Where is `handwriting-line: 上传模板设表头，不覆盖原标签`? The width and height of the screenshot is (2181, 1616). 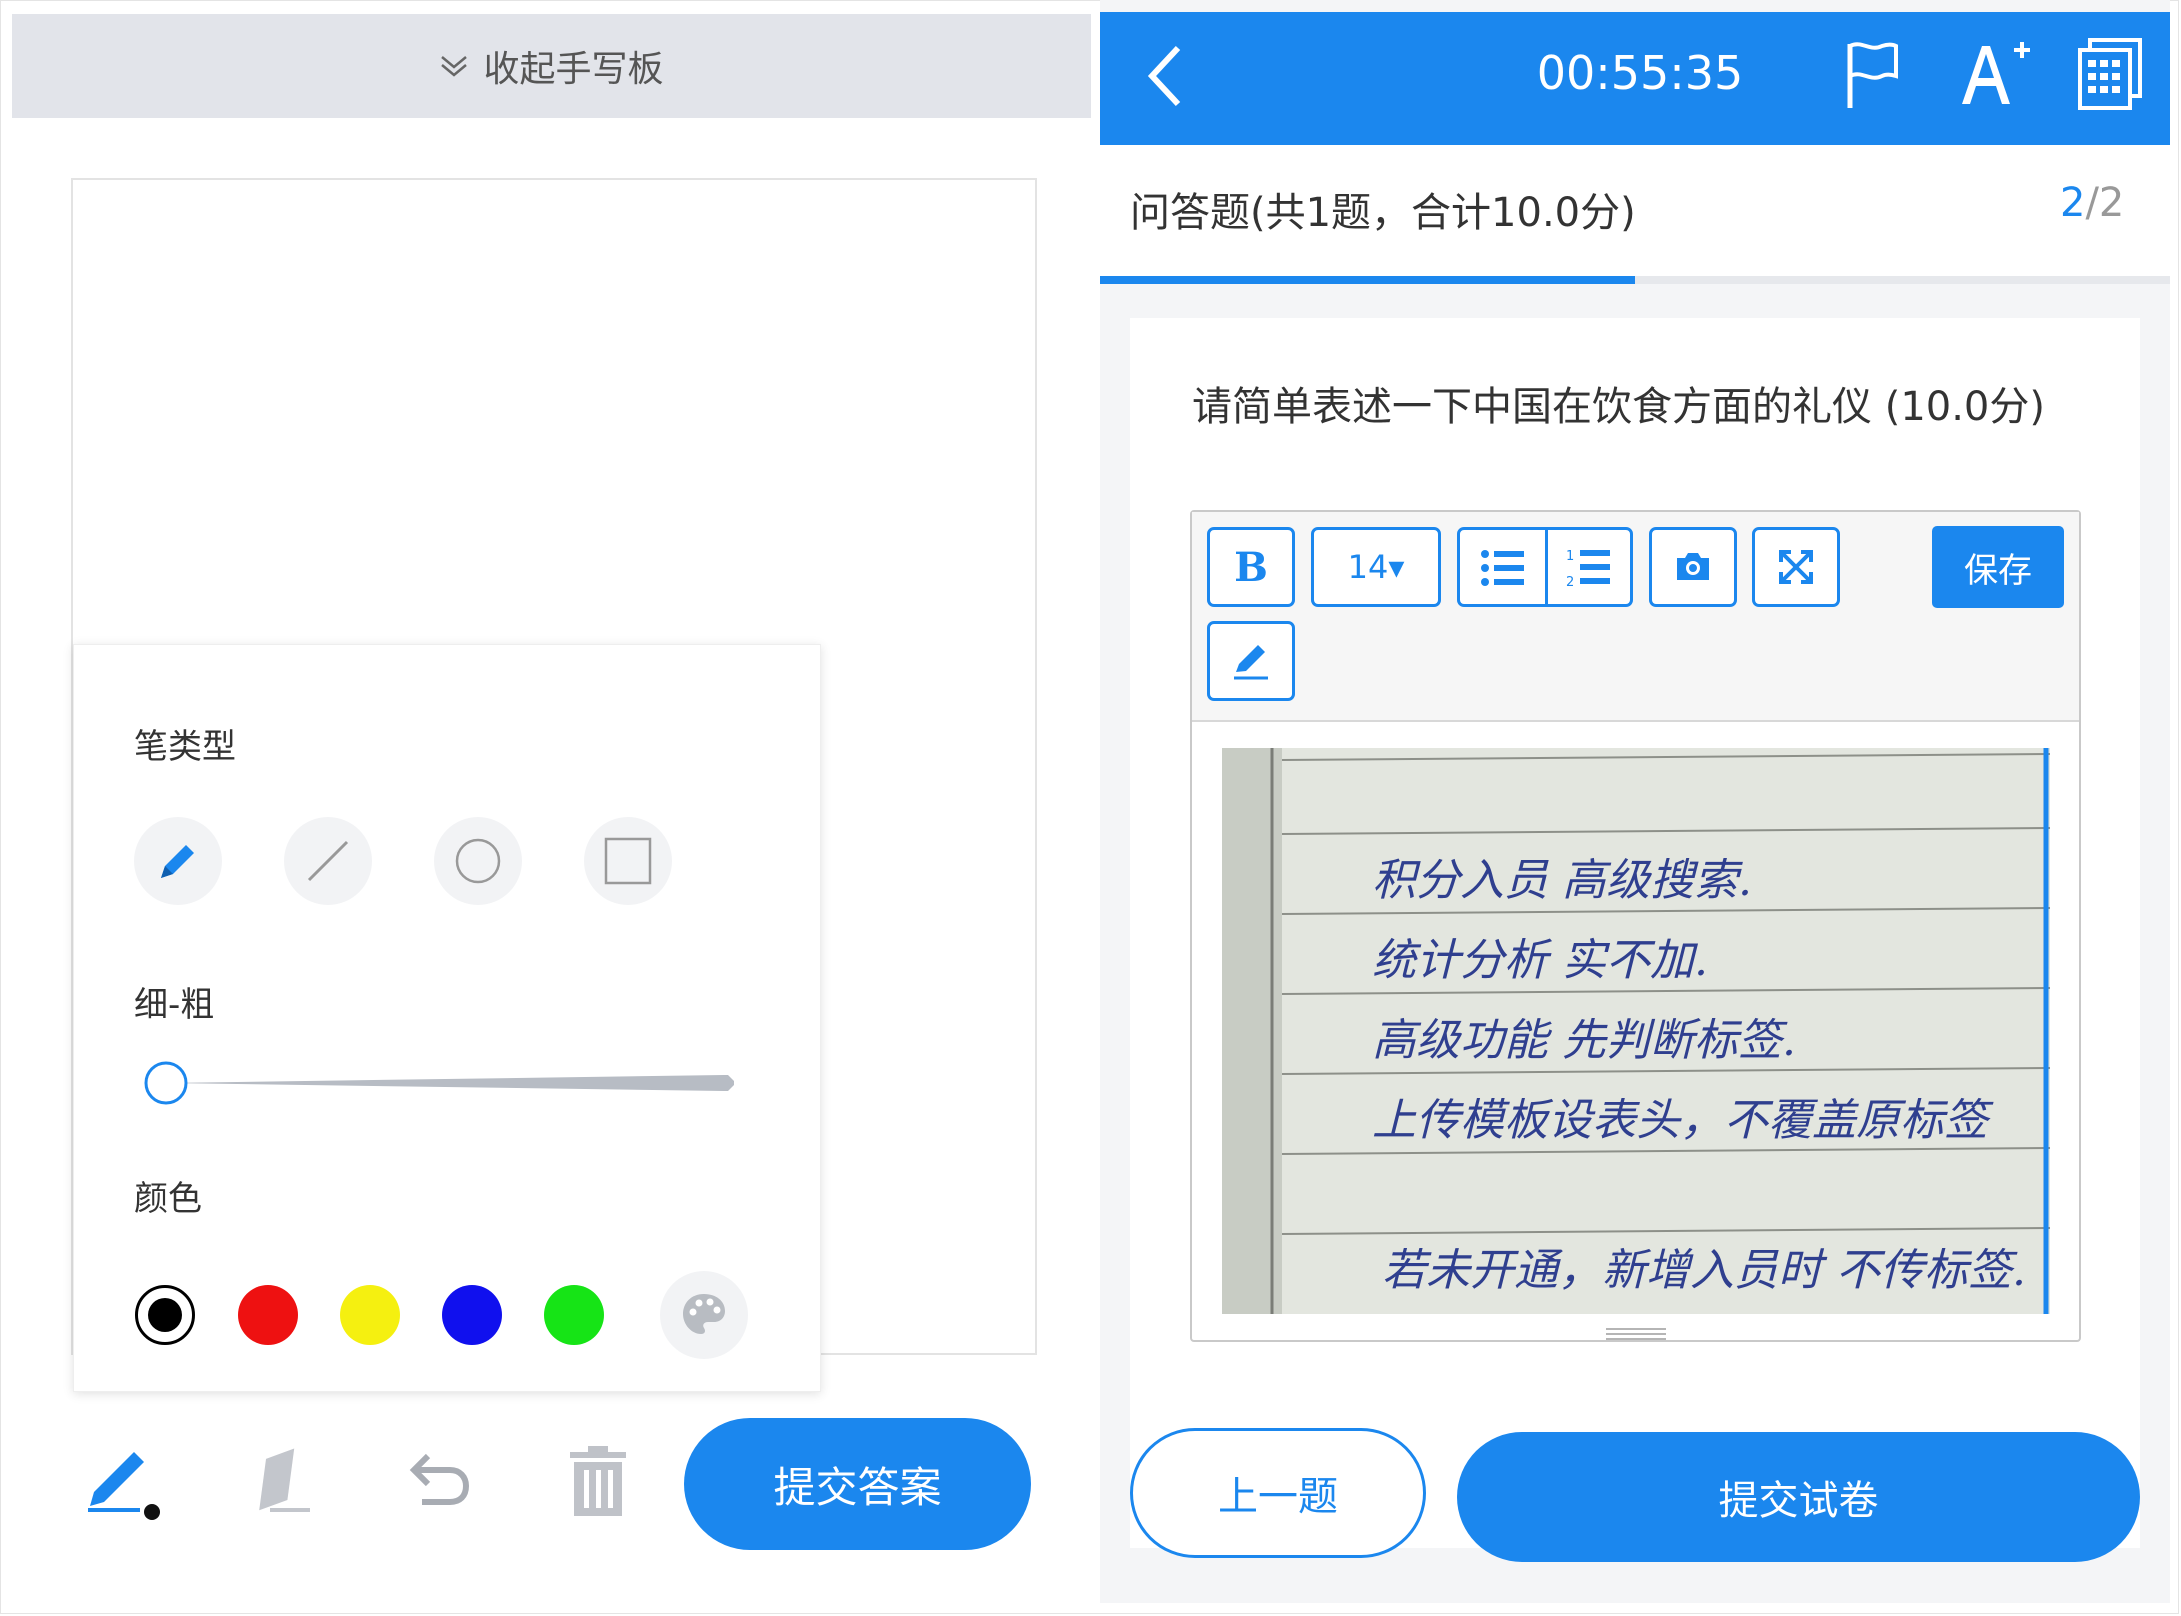
handwriting-line: 上传模板设表头，不覆盖原标签 is located at coordinates (1680, 1120).